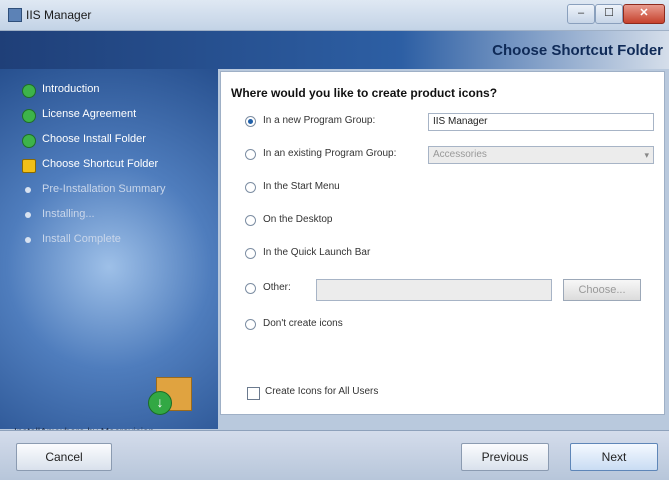 This screenshot has height=480, width=669. Describe the element at coordinates (81, 239) in the screenshot. I see `step-label: Install Complete` at that location.